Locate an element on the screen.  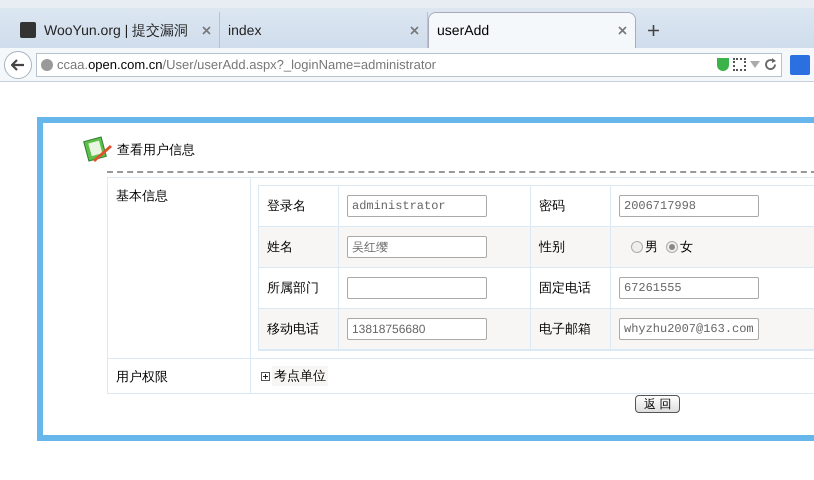
tab-title: WooYun.org | 提交漏洞 is located at coordinates (117, 30).